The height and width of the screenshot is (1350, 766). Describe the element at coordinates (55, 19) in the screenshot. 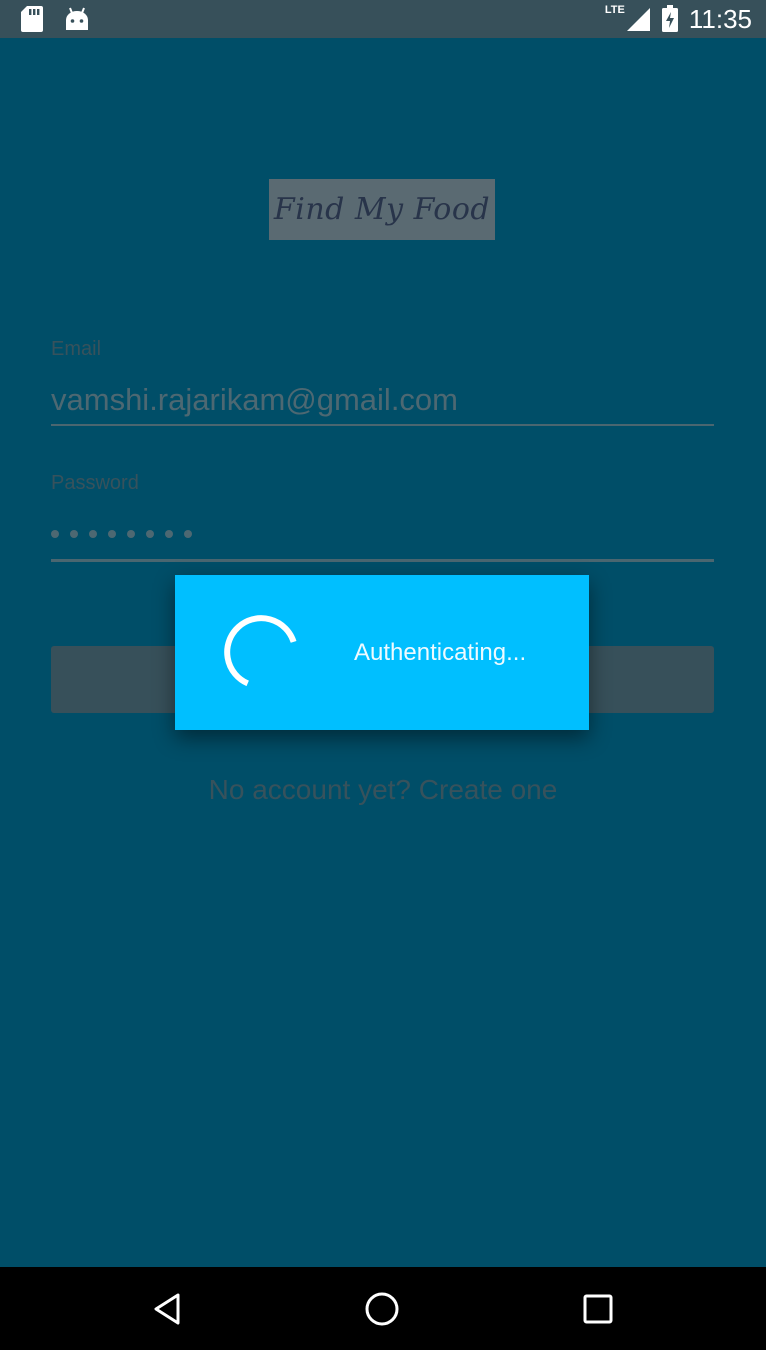

I see `status-left-icons` at that location.